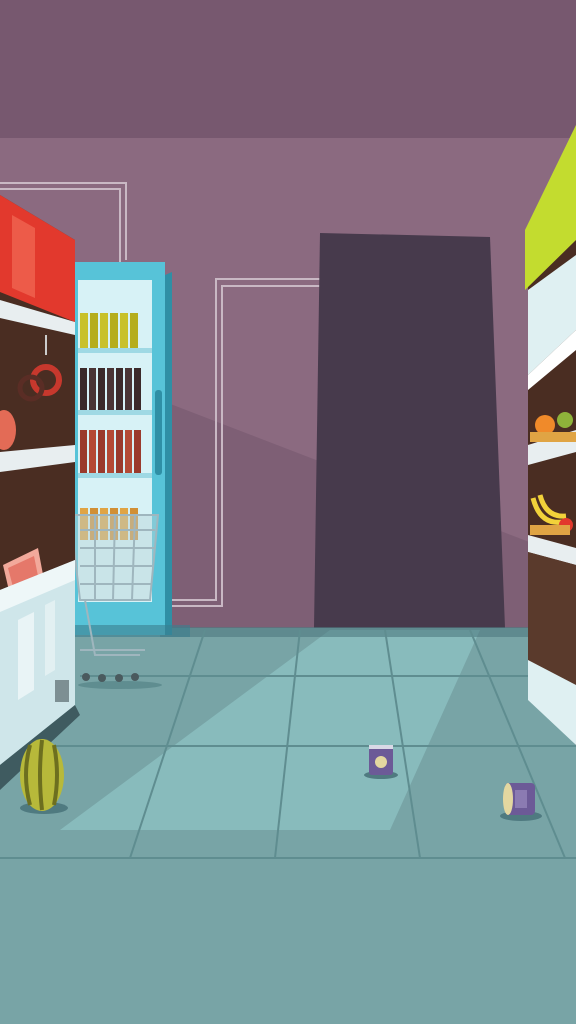 This screenshot has height=1024, width=576. What do you see at coordinates (381, 762) in the screenshot?
I see `soda-can-icon` at bounding box center [381, 762].